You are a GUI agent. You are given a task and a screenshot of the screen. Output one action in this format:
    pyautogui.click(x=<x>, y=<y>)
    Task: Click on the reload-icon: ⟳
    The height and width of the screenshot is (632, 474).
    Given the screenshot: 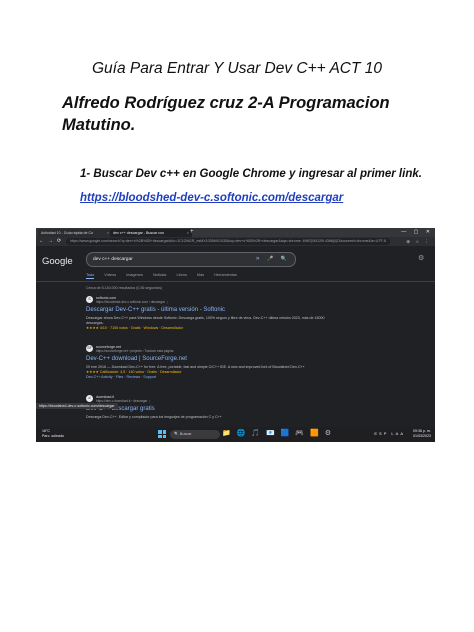 What is the action you would take?
    pyautogui.click(x=59, y=241)
    